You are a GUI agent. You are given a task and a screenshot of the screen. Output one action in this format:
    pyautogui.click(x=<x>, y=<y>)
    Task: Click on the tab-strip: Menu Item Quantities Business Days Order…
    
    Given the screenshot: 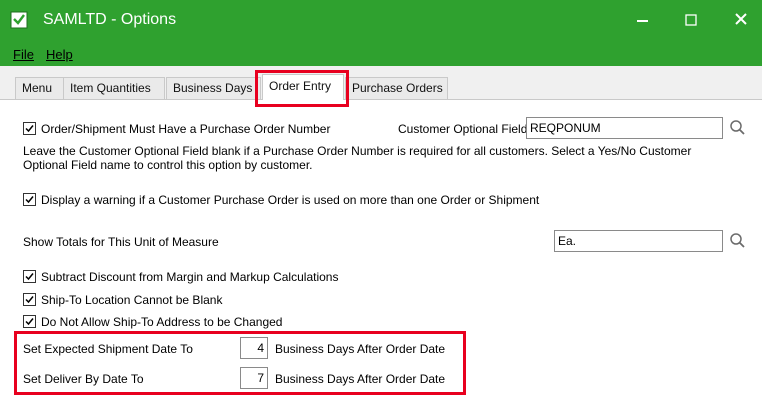 What is the action you would take?
    pyautogui.click(x=381, y=83)
    